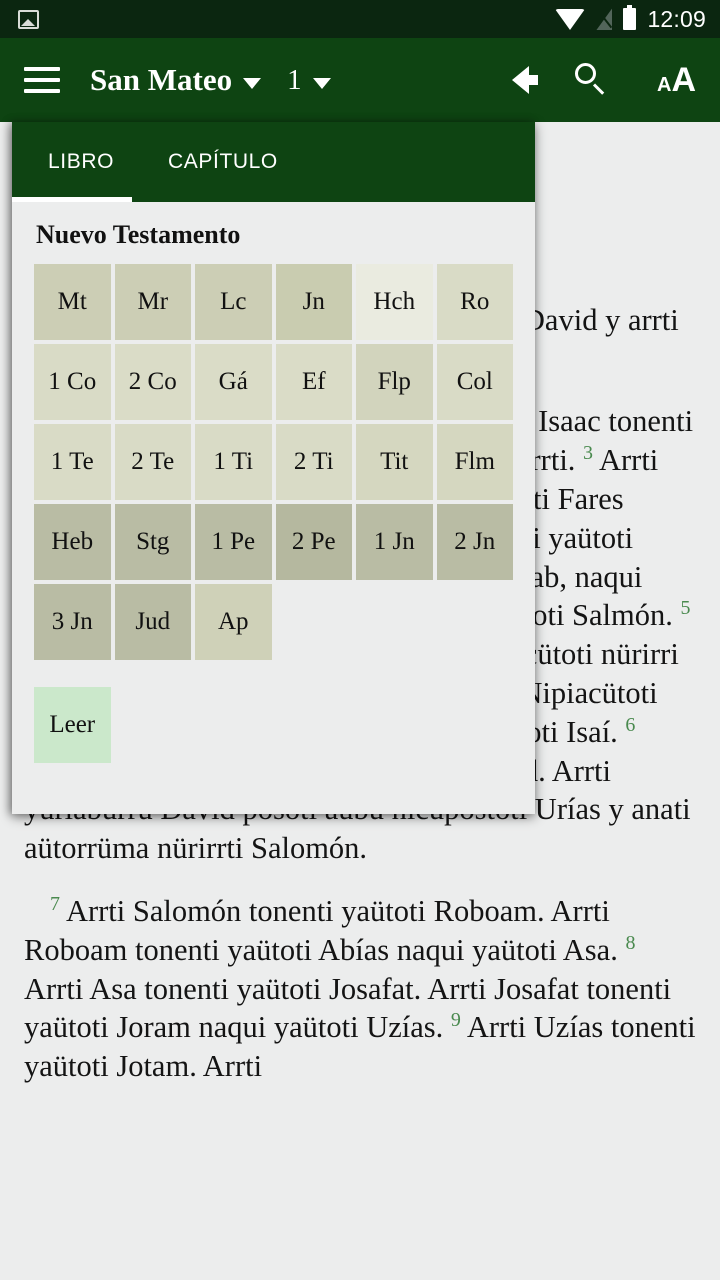  What do you see at coordinates (223, 162) in the screenshot?
I see `tab-capitulo: CAPÍTULO` at bounding box center [223, 162].